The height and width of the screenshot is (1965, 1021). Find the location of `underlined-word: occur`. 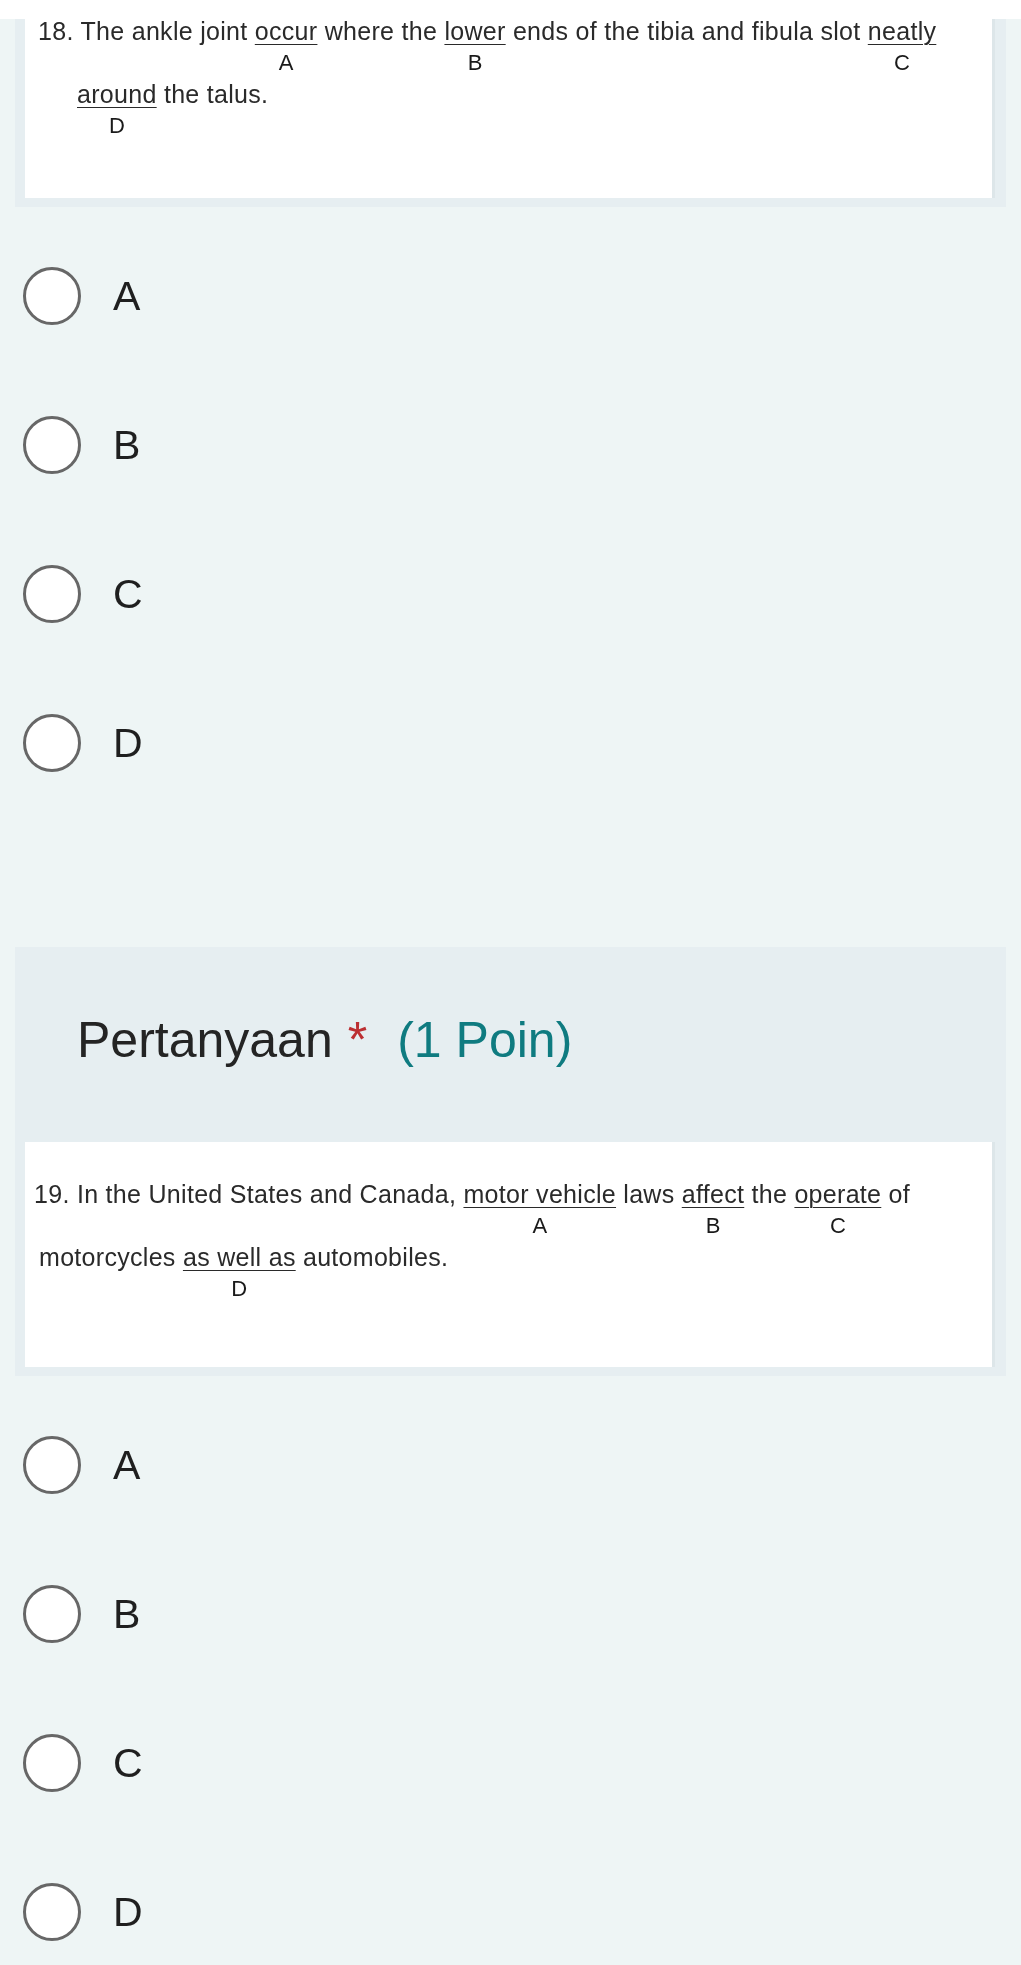

underlined-word: occur is located at coordinates (286, 31).